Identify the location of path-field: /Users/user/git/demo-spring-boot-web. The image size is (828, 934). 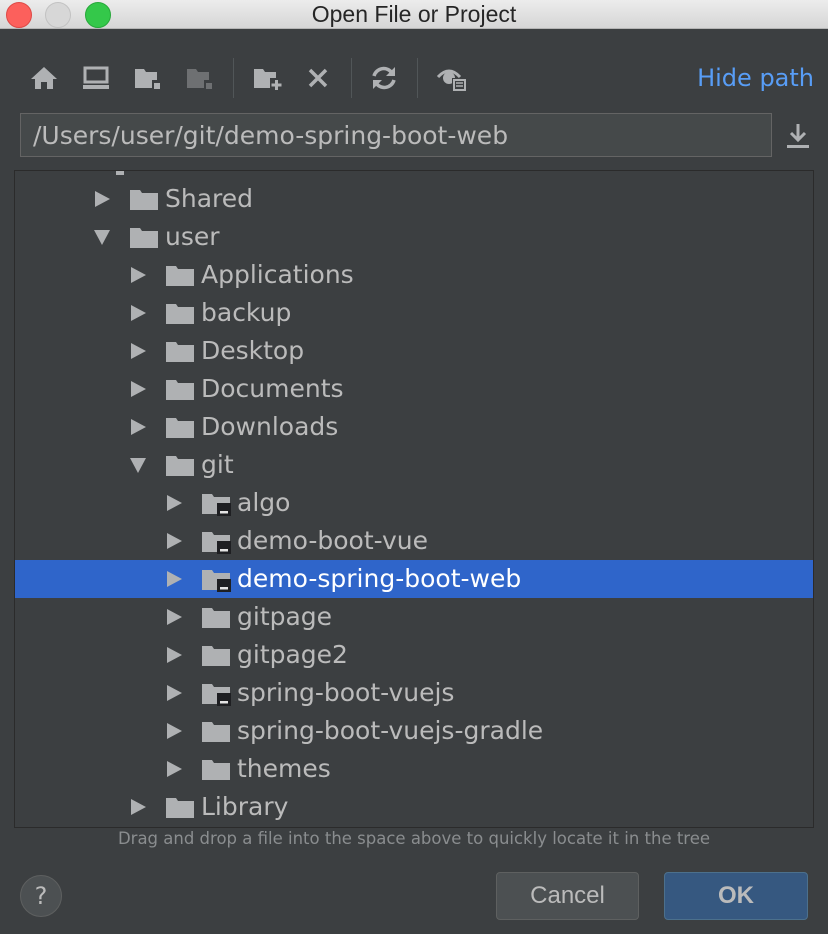
(396, 135).